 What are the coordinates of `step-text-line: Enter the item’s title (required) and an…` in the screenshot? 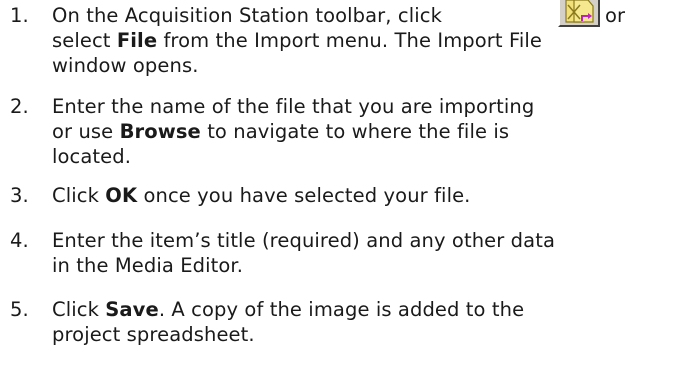 It's located at (303, 240).